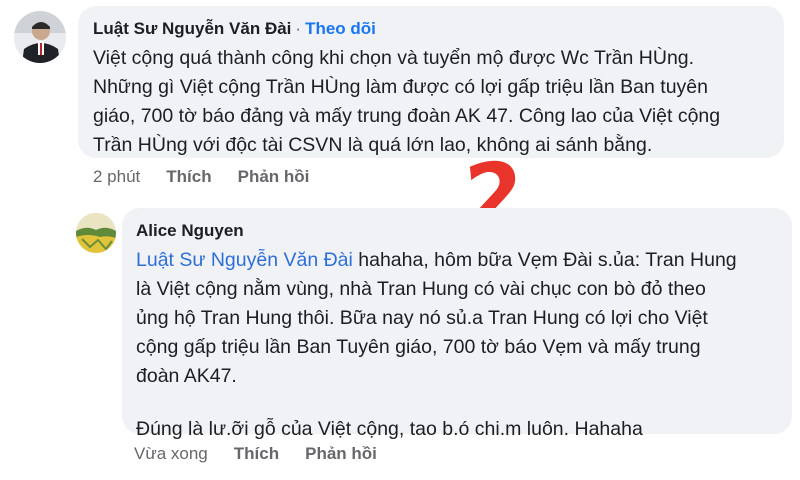  I want to click on follow-button: Theo dõi, so click(340, 28).